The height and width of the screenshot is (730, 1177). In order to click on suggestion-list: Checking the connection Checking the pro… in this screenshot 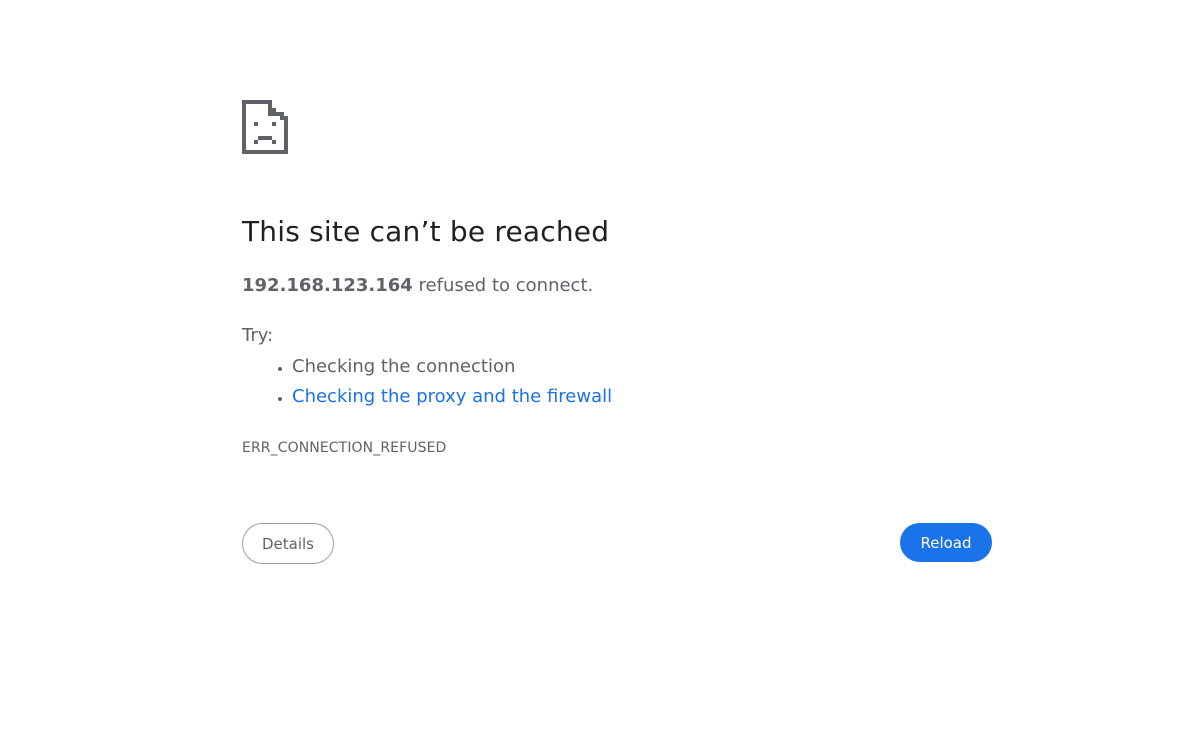, I will do `click(617, 382)`.